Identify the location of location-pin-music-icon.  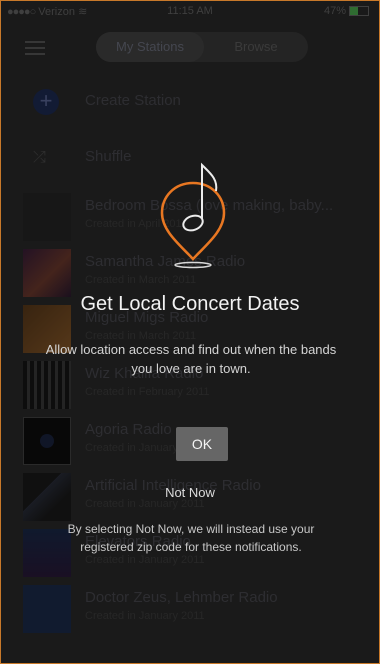
(193, 215).